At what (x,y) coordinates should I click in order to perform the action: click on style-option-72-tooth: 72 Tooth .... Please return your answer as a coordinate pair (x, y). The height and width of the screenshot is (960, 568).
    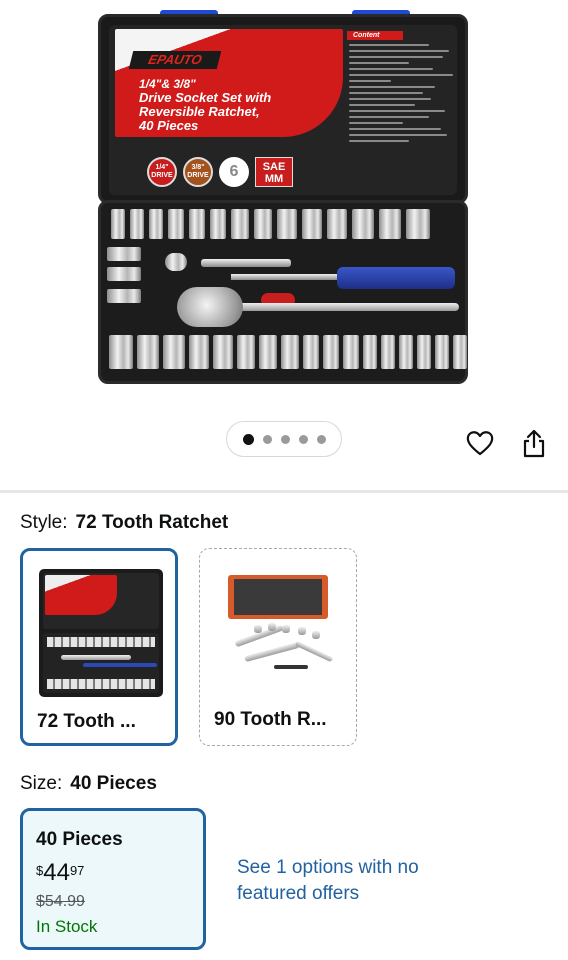
    Looking at the image, I should click on (99, 647).